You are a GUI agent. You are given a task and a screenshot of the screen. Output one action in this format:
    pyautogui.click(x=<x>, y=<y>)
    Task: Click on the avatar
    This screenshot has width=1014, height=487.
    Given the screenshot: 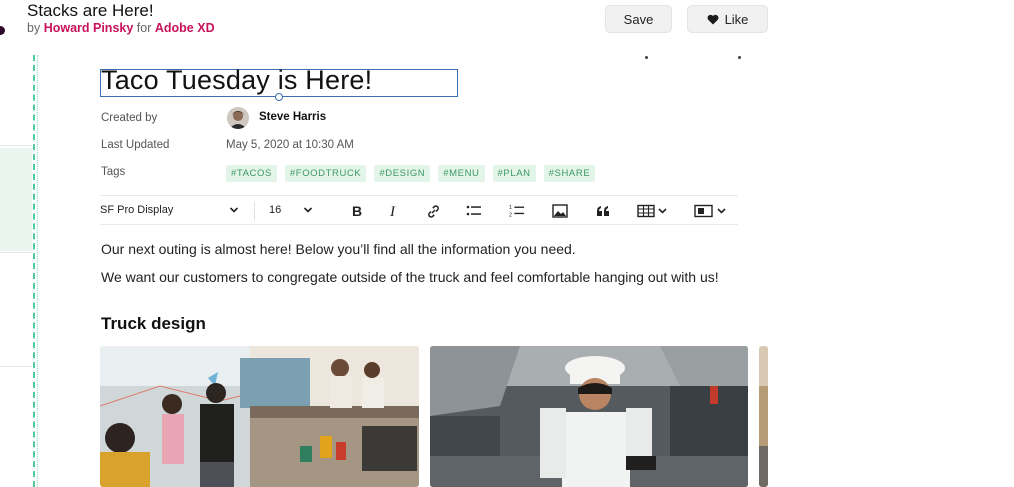 What is the action you would take?
    pyautogui.click(x=238, y=118)
    